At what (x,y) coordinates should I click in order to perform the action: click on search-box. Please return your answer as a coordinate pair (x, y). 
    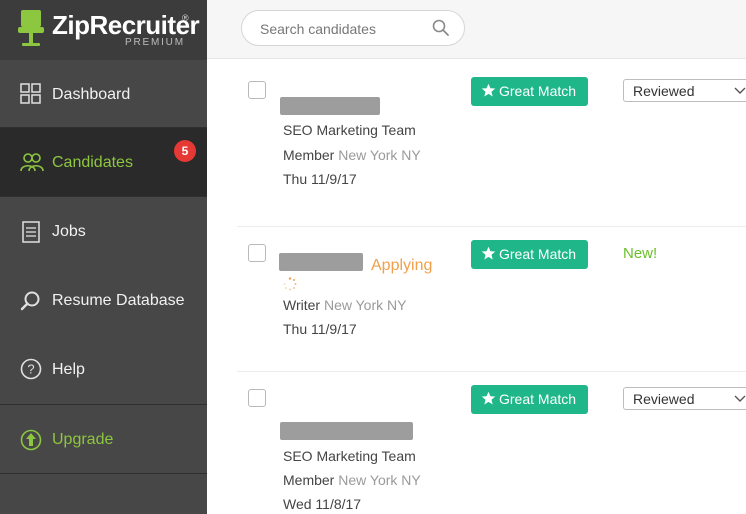
    Looking at the image, I should click on (353, 28).